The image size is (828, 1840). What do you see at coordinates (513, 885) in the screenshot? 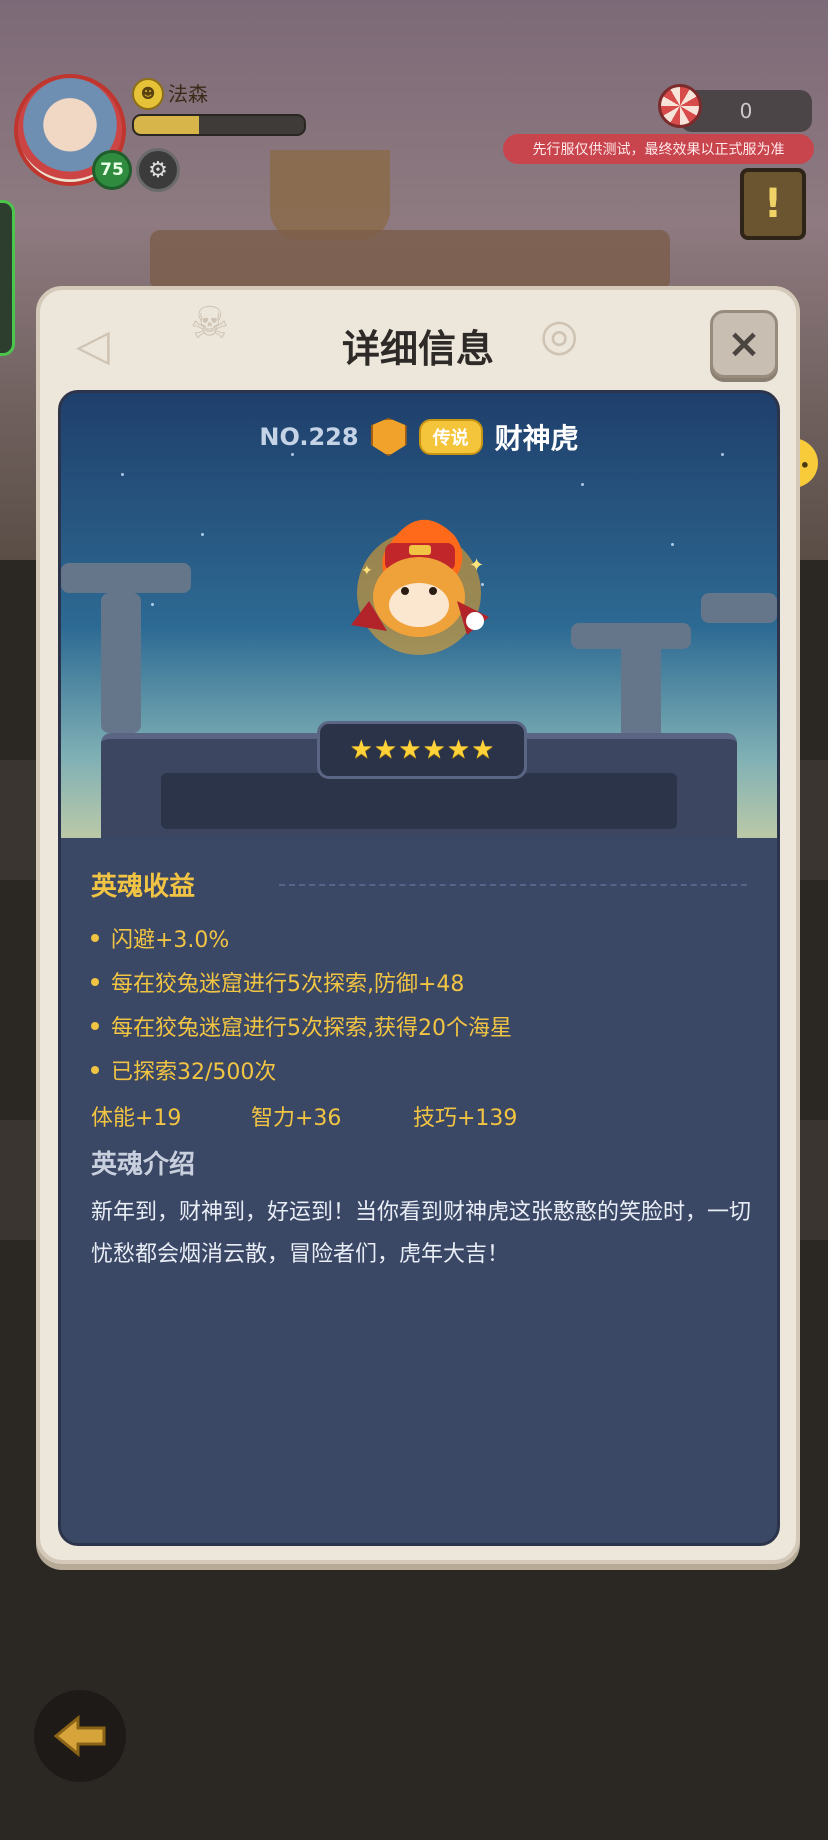
I see `section-divider` at bounding box center [513, 885].